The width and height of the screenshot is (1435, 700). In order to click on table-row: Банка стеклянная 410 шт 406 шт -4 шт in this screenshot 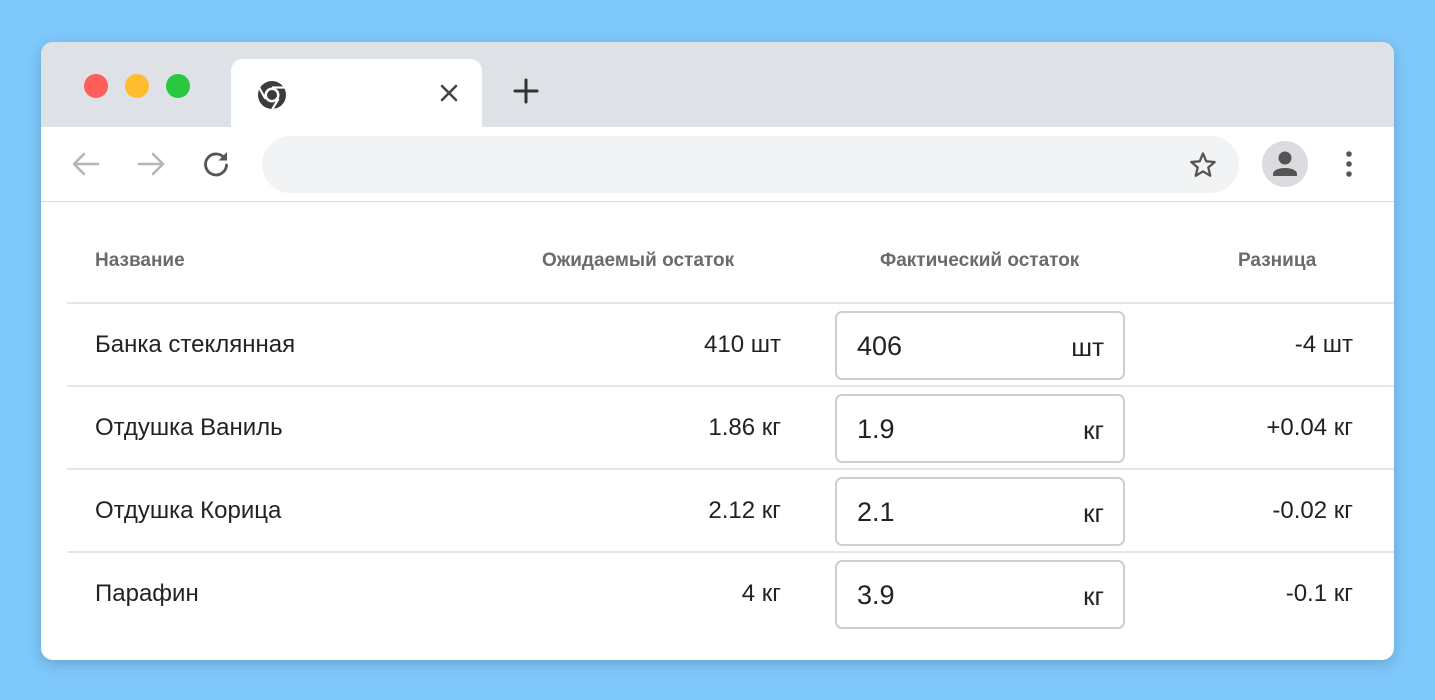, I will do `click(730, 345)`.